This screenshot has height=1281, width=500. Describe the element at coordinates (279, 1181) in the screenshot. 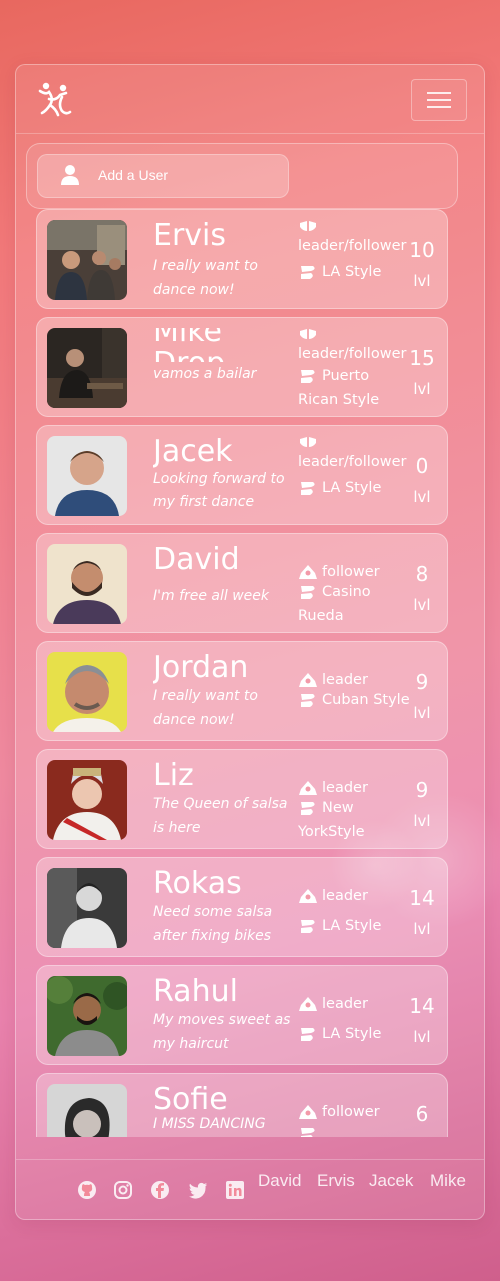

I see `footer-link-david: David` at that location.